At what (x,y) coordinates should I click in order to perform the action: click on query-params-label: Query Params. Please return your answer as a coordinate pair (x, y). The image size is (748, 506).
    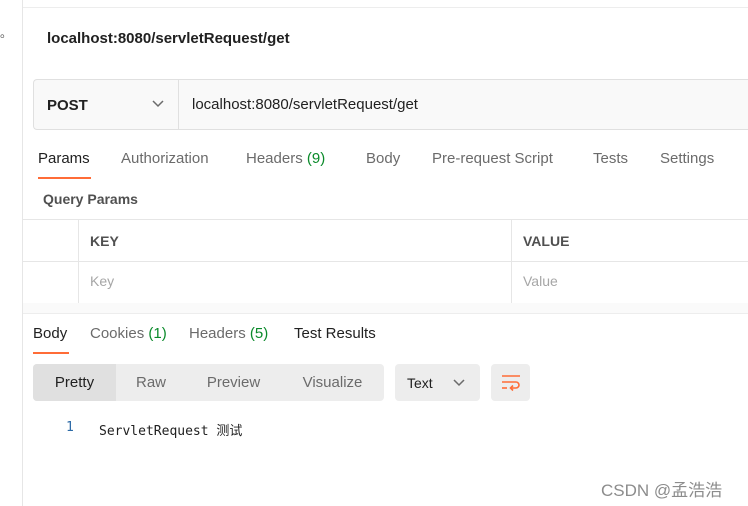
    Looking at the image, I should click on (90, 199).